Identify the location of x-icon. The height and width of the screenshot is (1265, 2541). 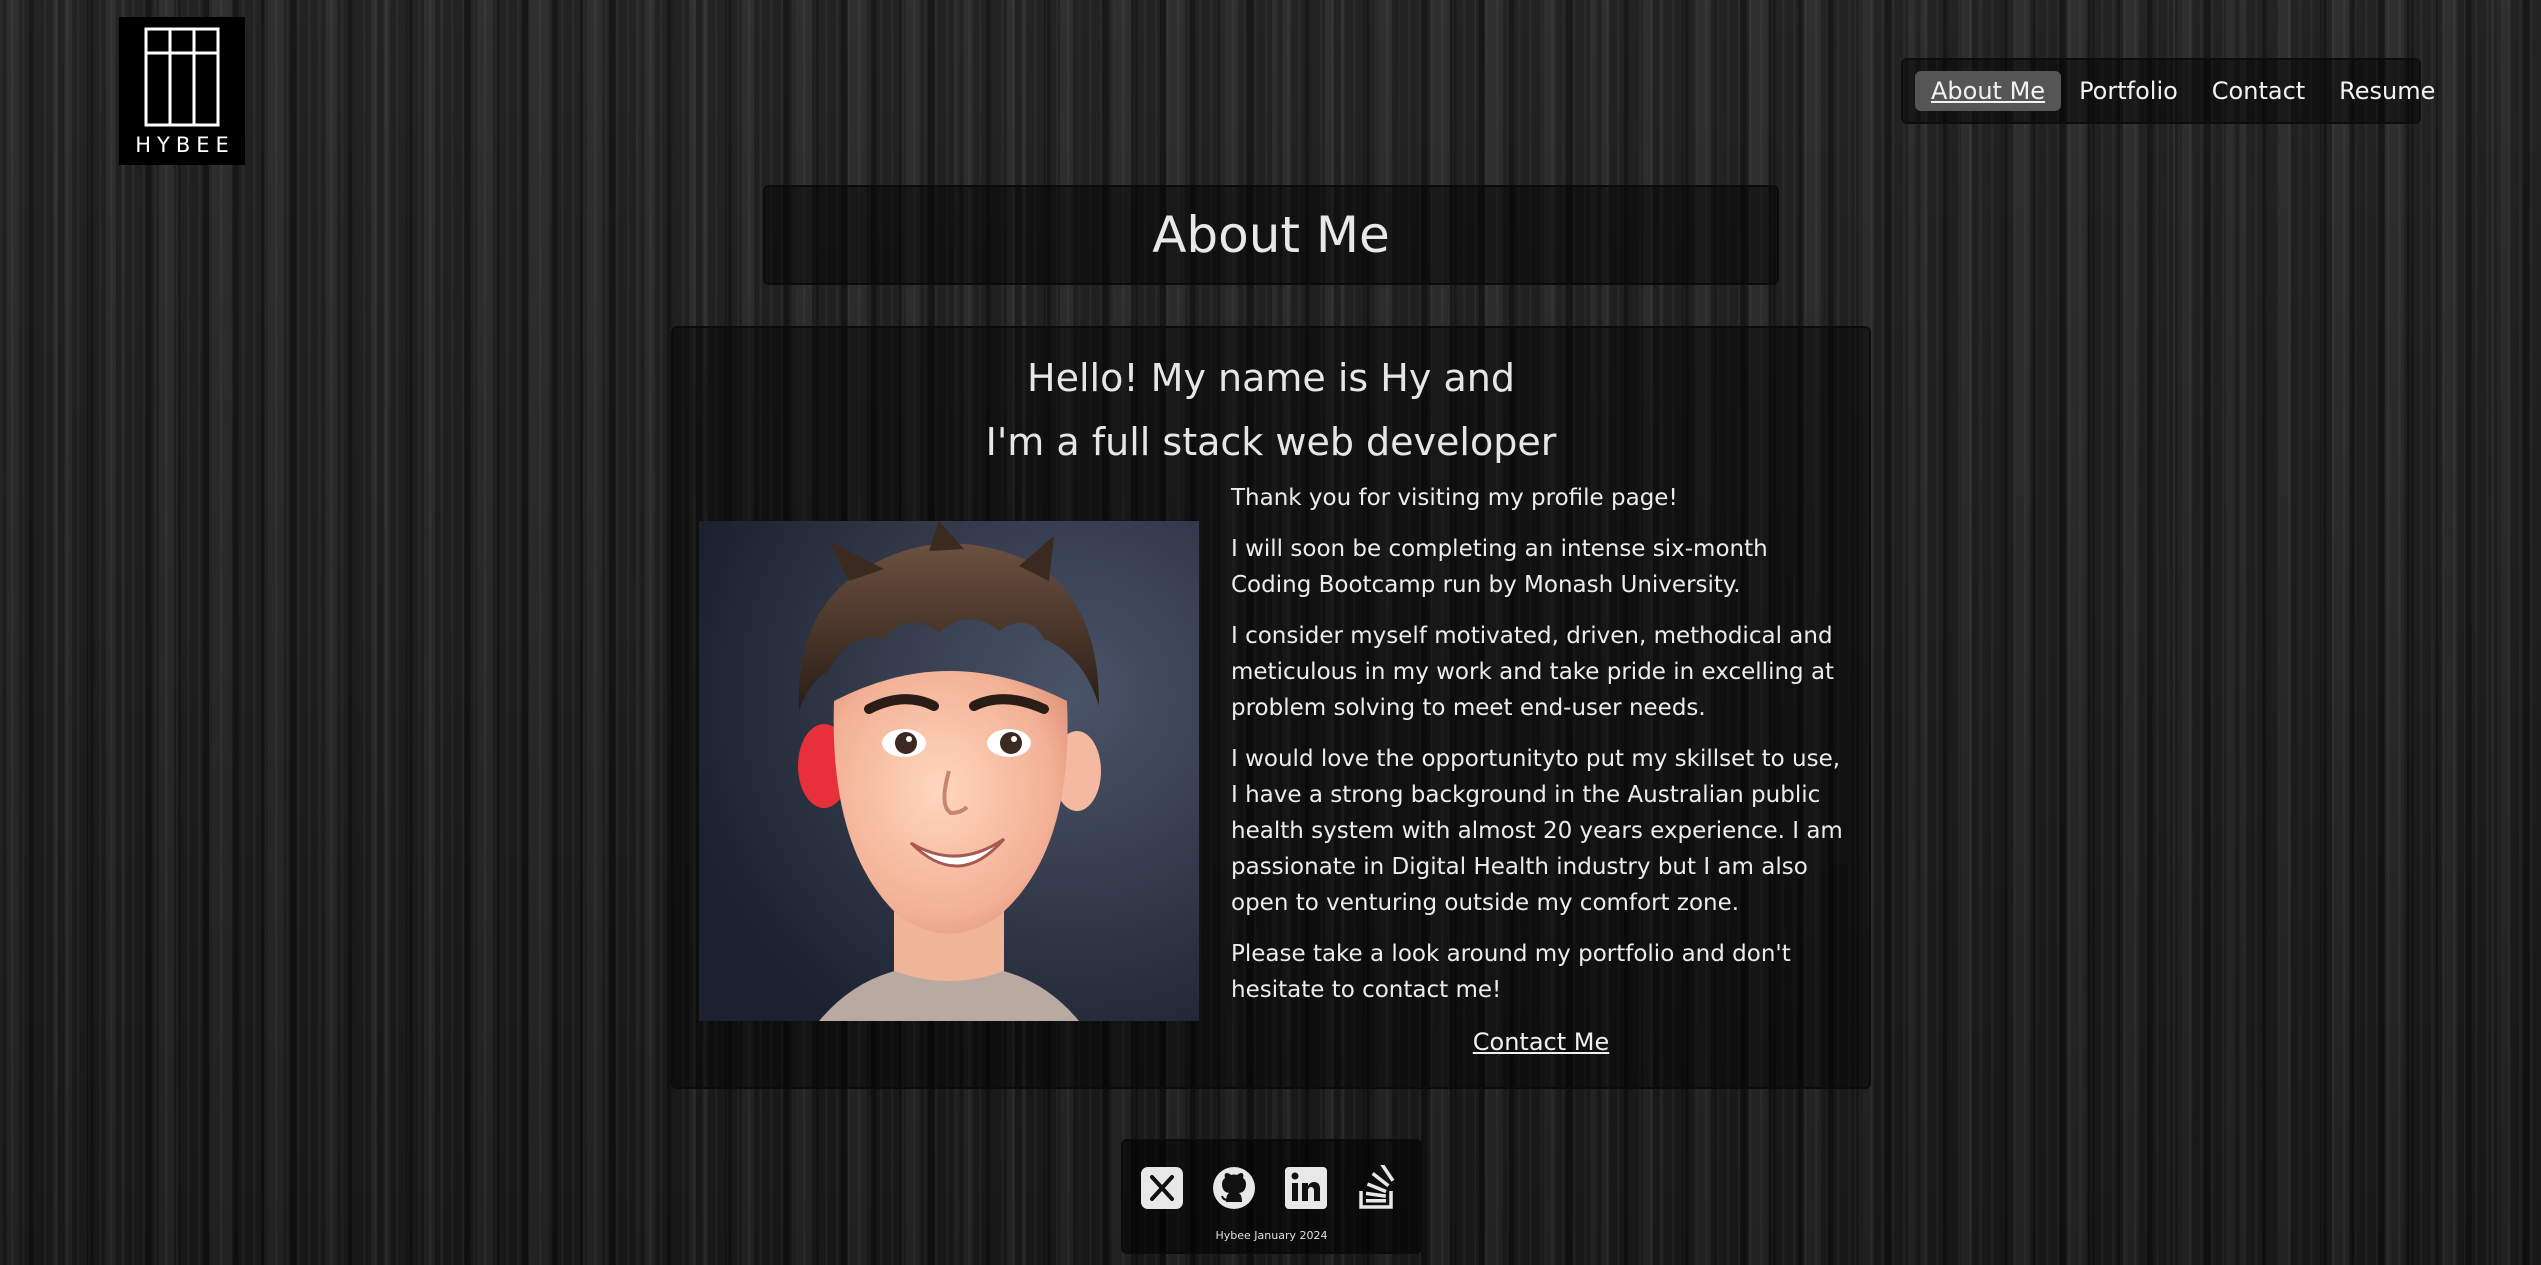
(1162, 1188).